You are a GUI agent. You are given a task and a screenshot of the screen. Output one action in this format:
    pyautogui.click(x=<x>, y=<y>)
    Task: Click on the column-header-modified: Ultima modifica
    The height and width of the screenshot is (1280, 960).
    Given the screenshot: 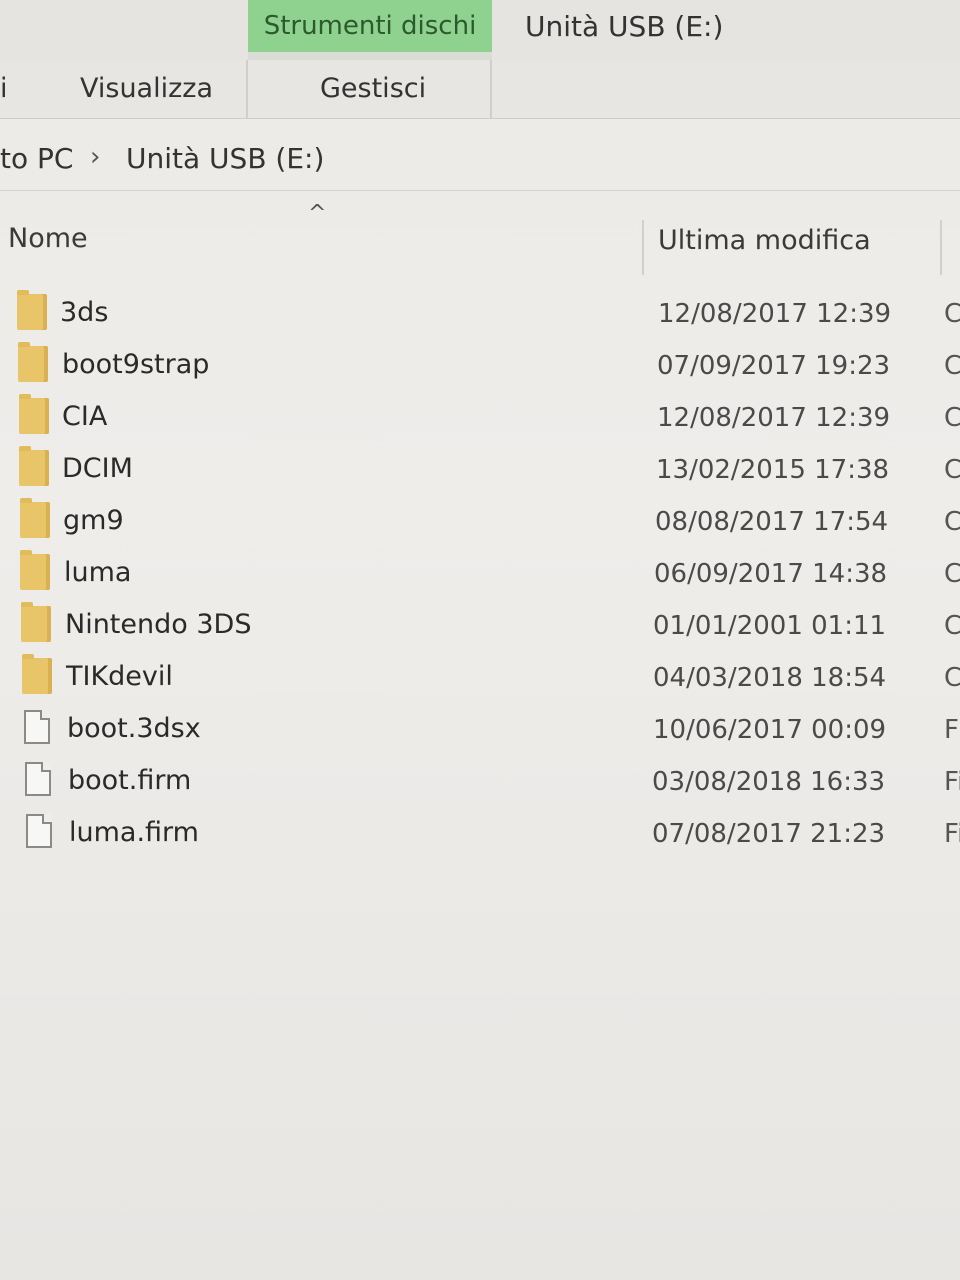 What is the action you would take?
    pyautogui.click(x=764, y=240)
    